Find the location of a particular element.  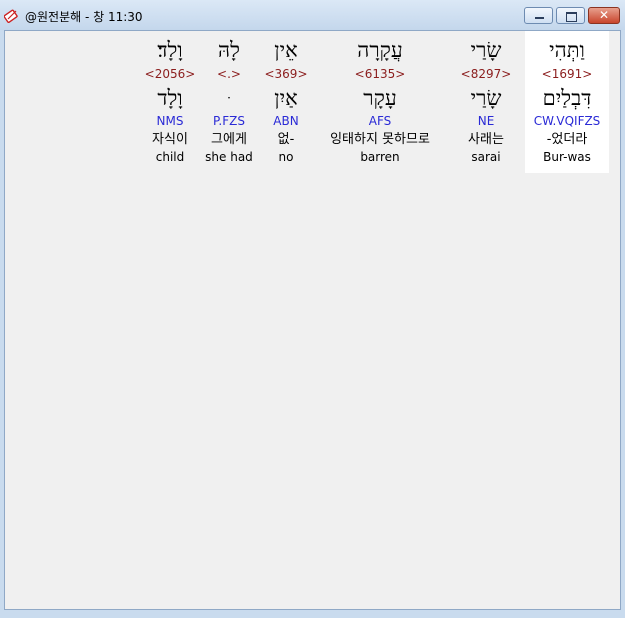

english-gloss: barren is located at coordinates (380, 157).